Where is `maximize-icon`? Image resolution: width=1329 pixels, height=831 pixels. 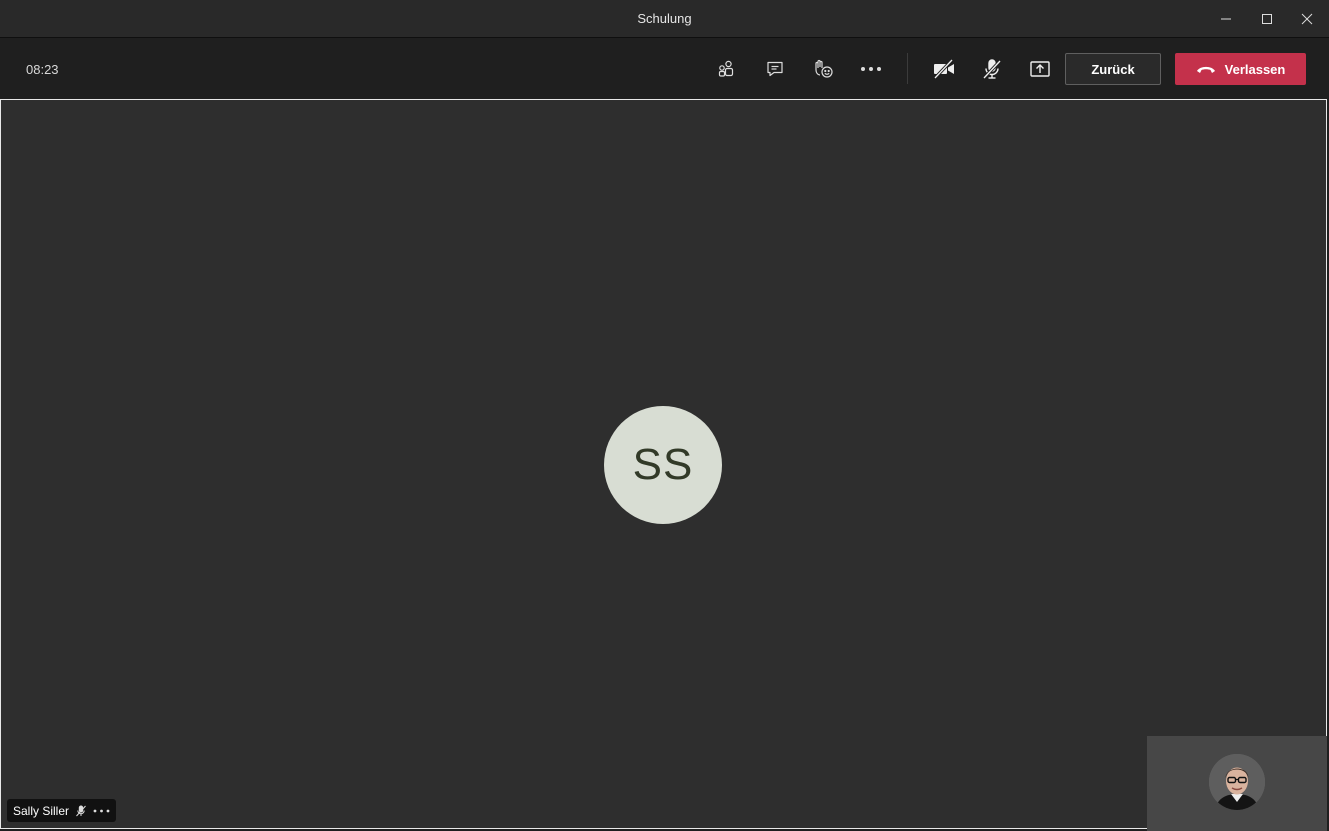
maximize-icon is located at coordinates (1267, 19).